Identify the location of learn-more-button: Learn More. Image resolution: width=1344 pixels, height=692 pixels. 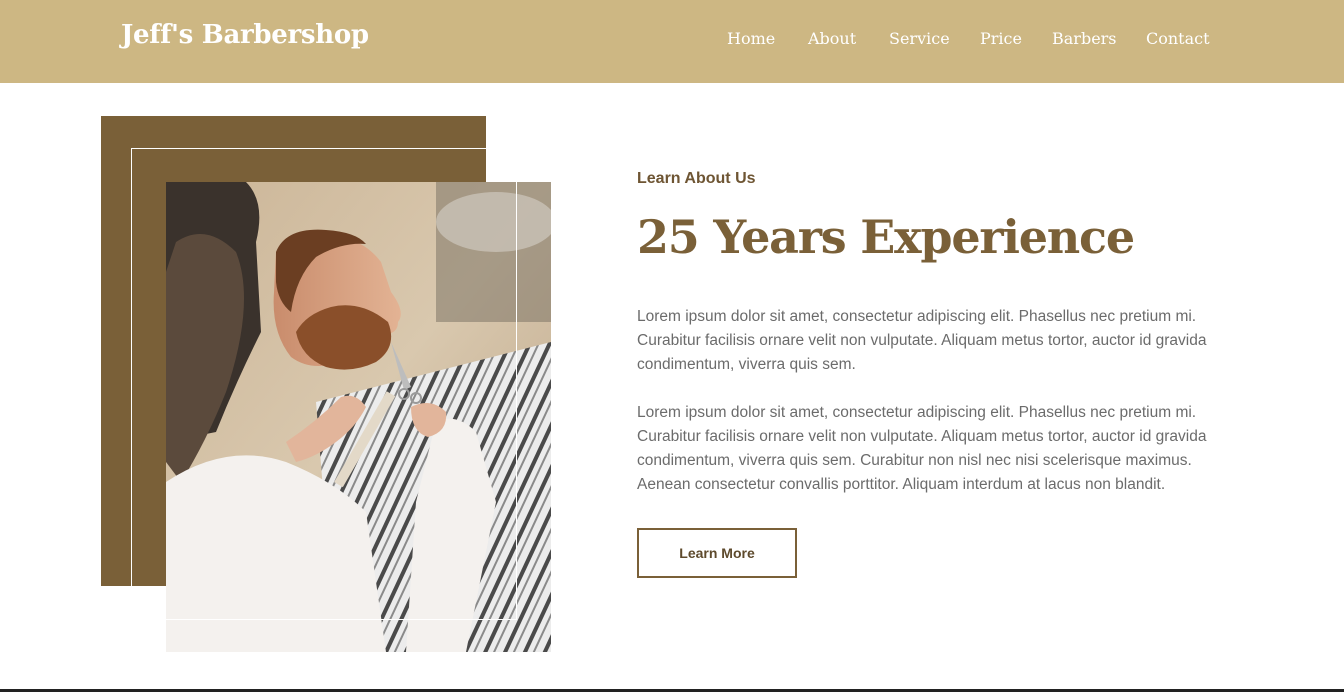
(717, 553).